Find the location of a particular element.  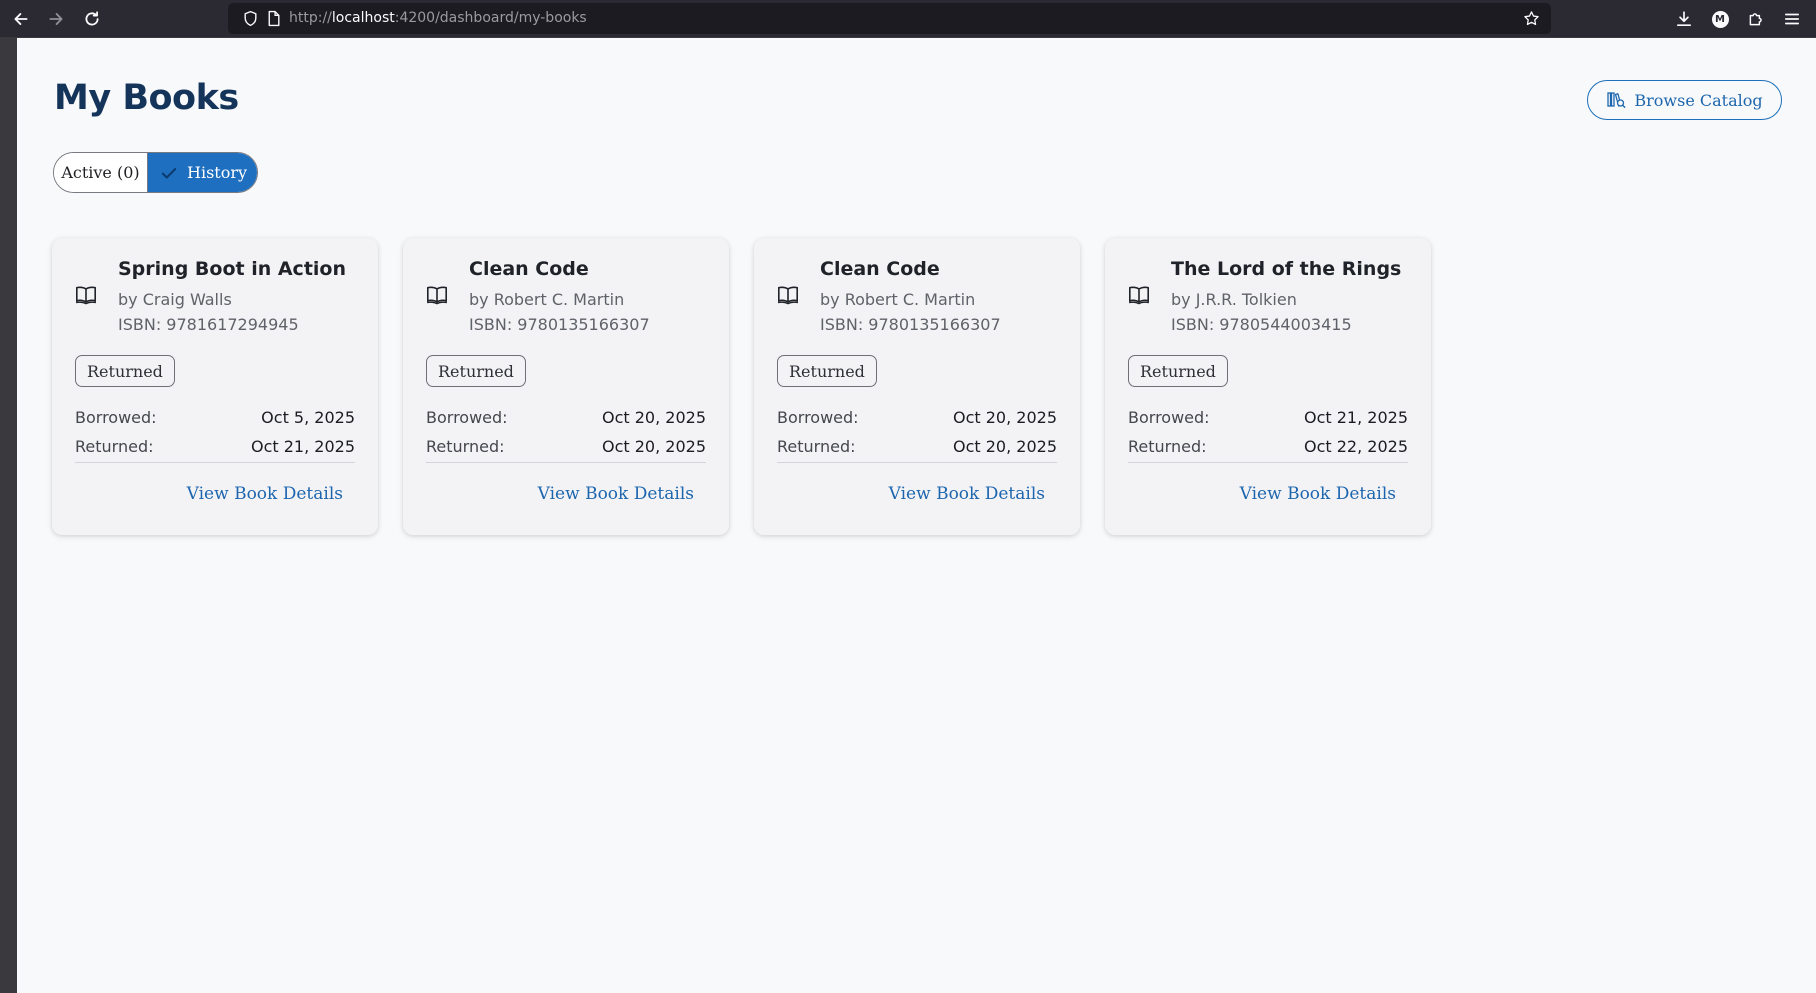

catalog-icon is located at coordinates (1616, 100).